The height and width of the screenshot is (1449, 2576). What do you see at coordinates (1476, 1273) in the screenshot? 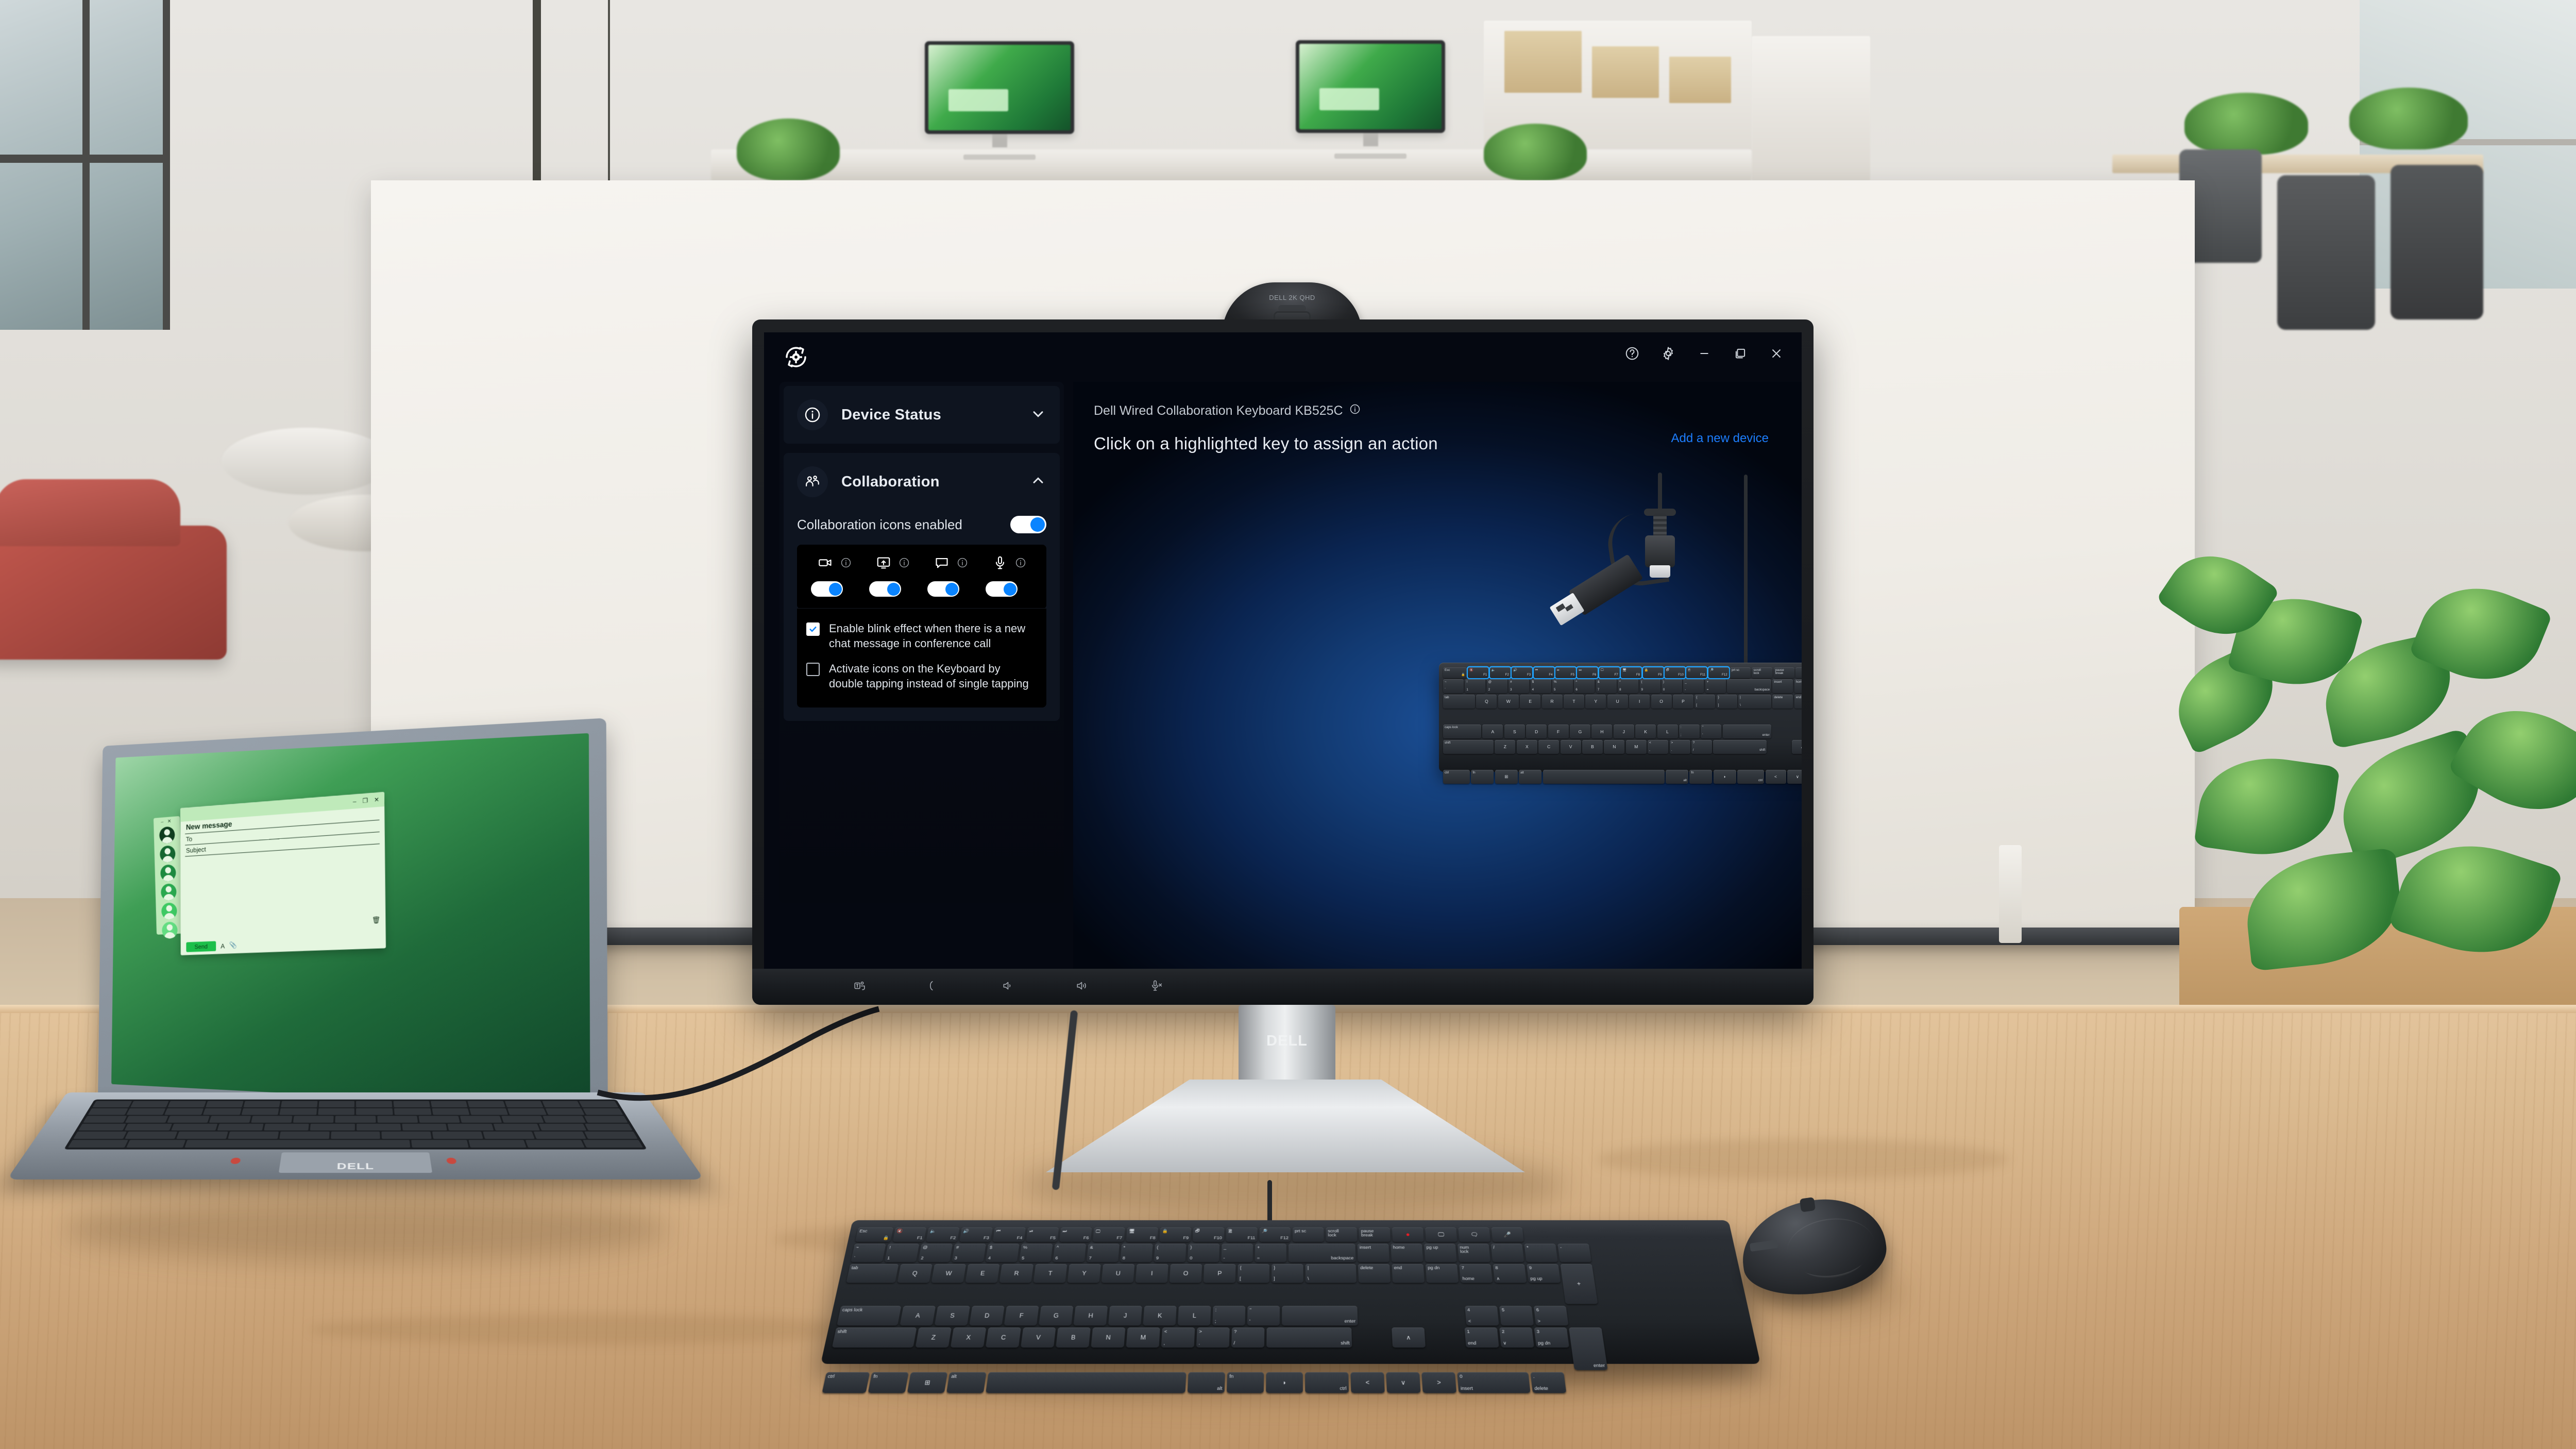
I see `pkey-np-7: 7 home` at bounding box center [1476, 1273].